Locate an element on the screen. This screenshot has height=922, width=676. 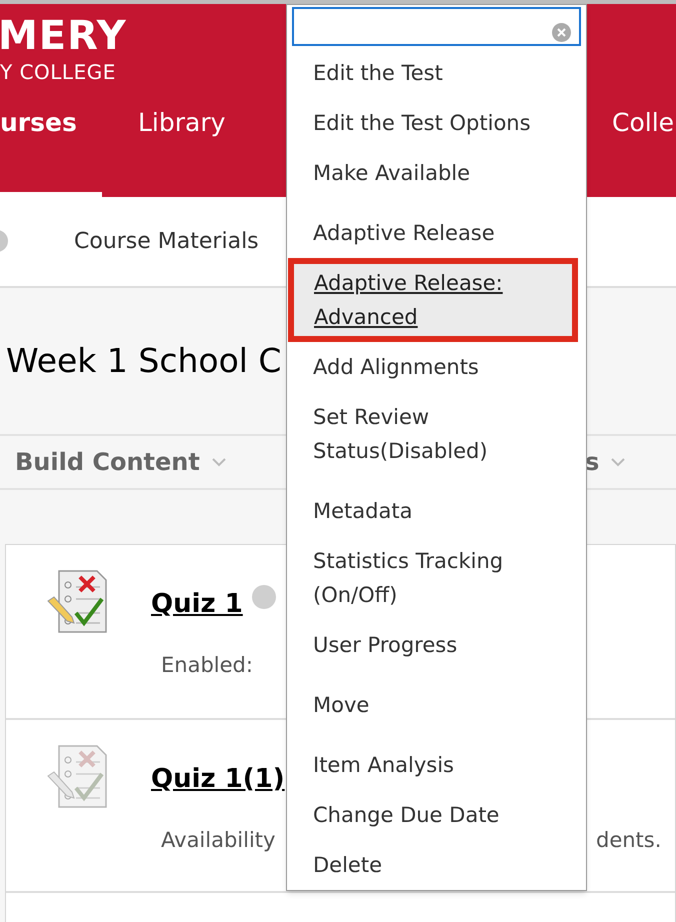
menu-item: Metadata is located at coordinates (436, 511).